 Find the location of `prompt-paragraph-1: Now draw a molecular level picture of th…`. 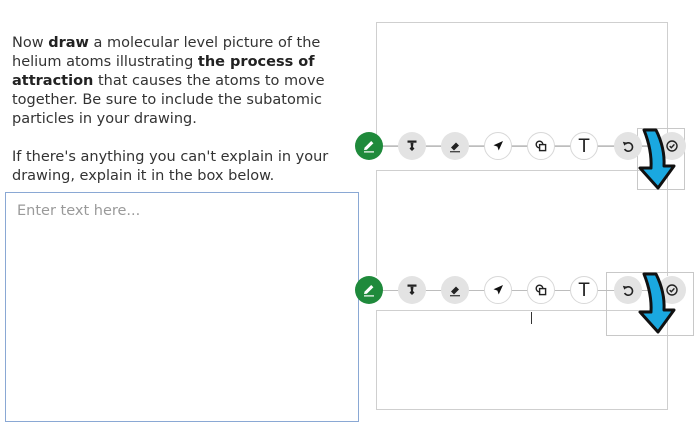

prompt-paragraph-1: Now draw a molecular level picture of th… is located at coordinates (168, 81).